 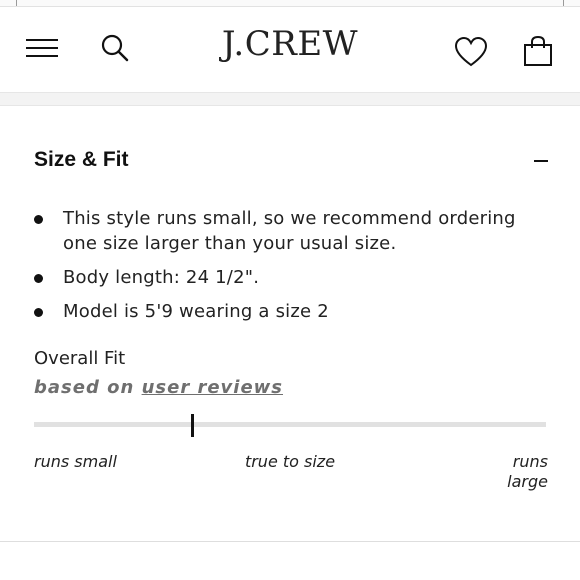 I want to click on based-on-text: based on, so click(x=84, y=387).